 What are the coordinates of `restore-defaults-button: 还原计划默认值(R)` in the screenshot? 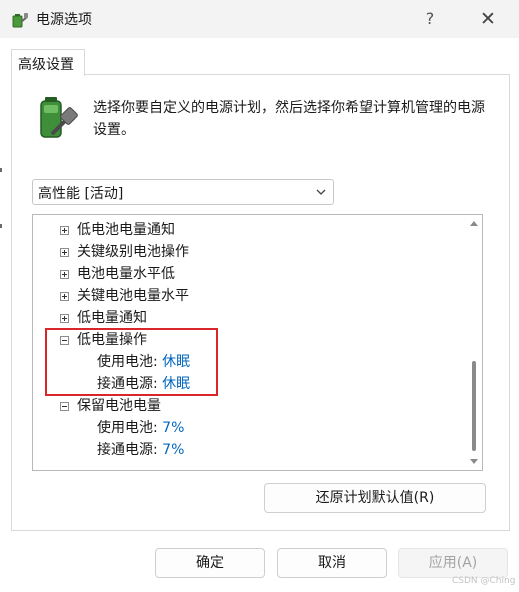 It's located at (375, 498).